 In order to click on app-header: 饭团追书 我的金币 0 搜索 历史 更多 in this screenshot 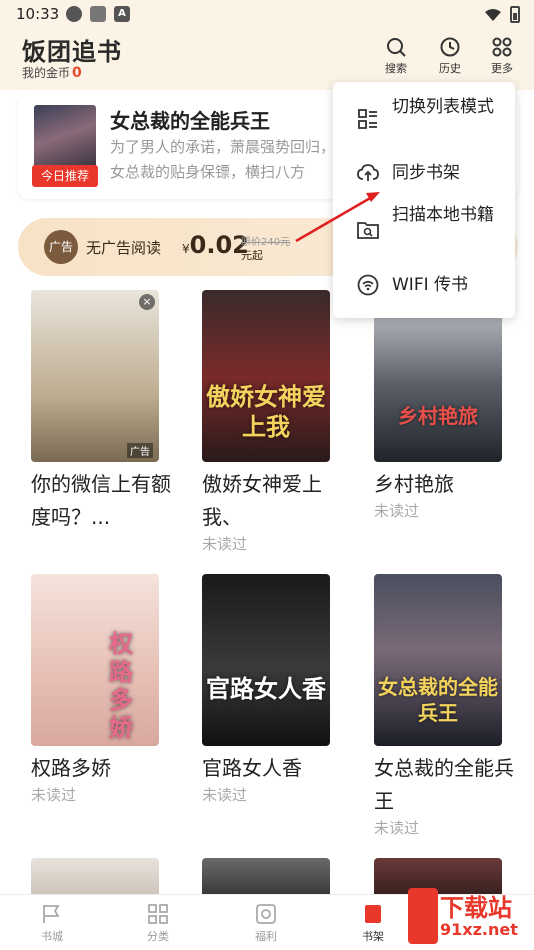, I will do `click(267, 59)`.